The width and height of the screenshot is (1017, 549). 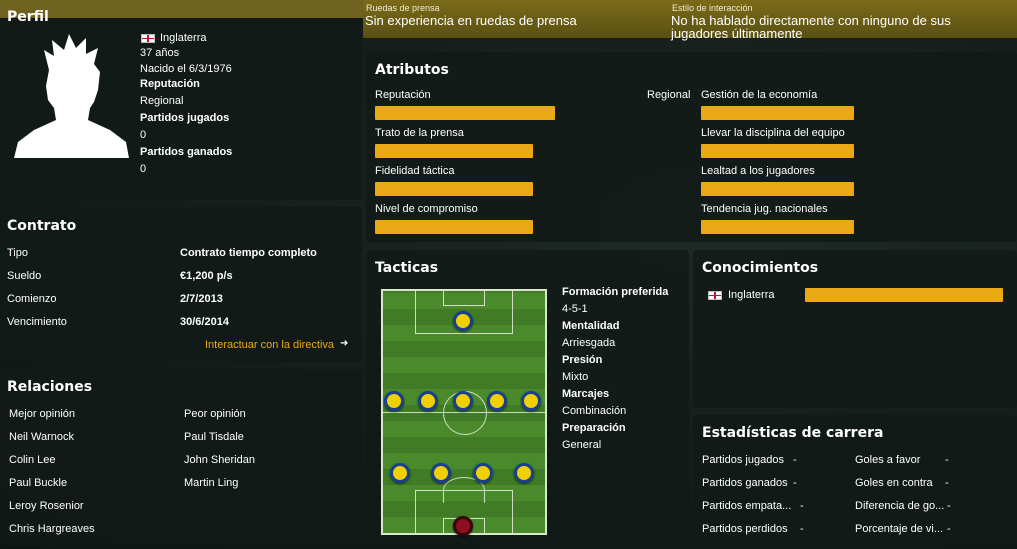 I want to click on profile-born: Nacido el 6/3/1976, so click(x=186, y=69).